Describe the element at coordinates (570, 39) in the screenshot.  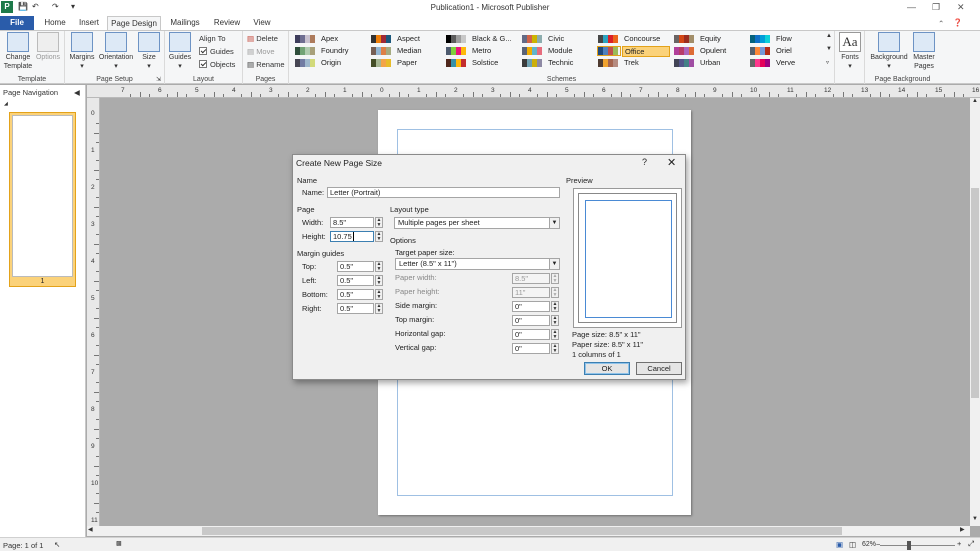
I see `scheme-item: Civic` at that location.